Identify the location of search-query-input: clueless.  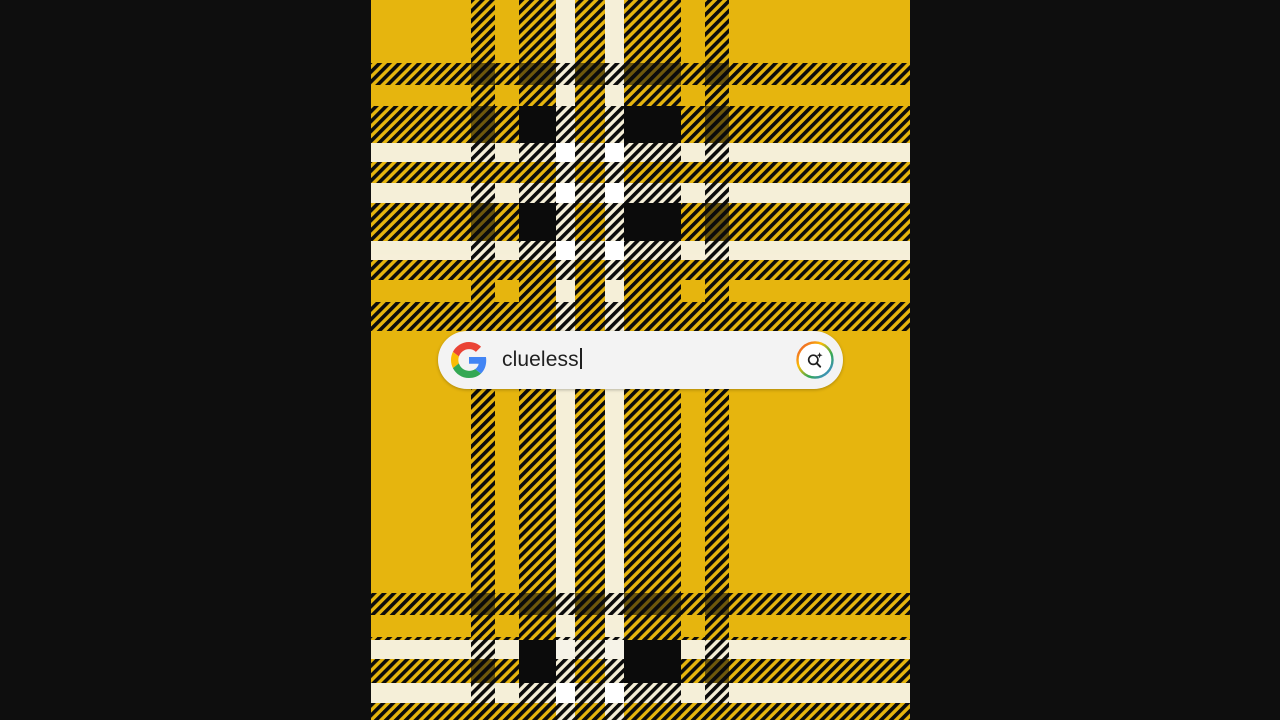
(542, 360).